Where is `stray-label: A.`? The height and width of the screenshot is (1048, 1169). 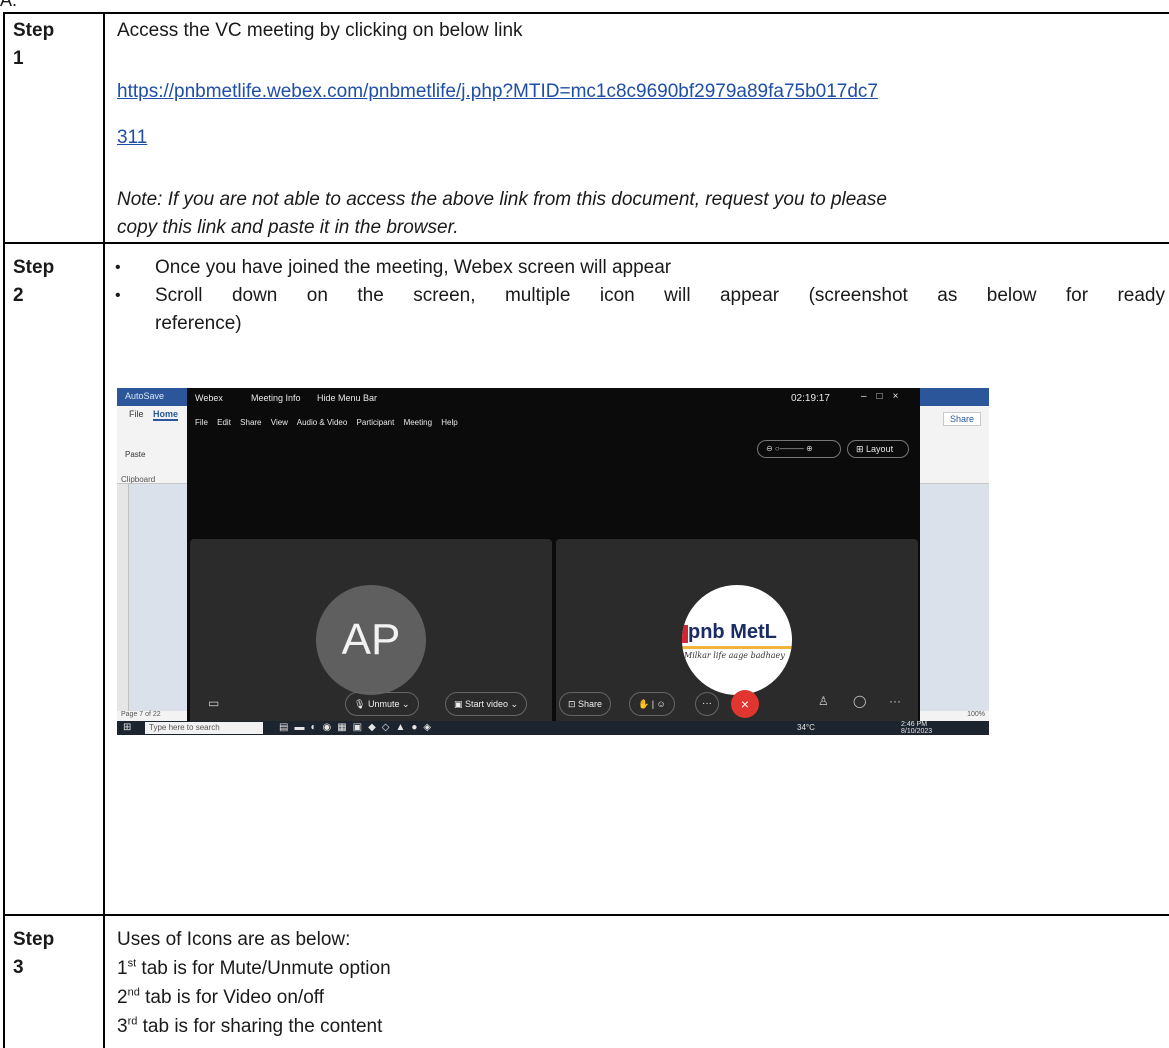
stray-label: A. is located at coordinates (9, 5).